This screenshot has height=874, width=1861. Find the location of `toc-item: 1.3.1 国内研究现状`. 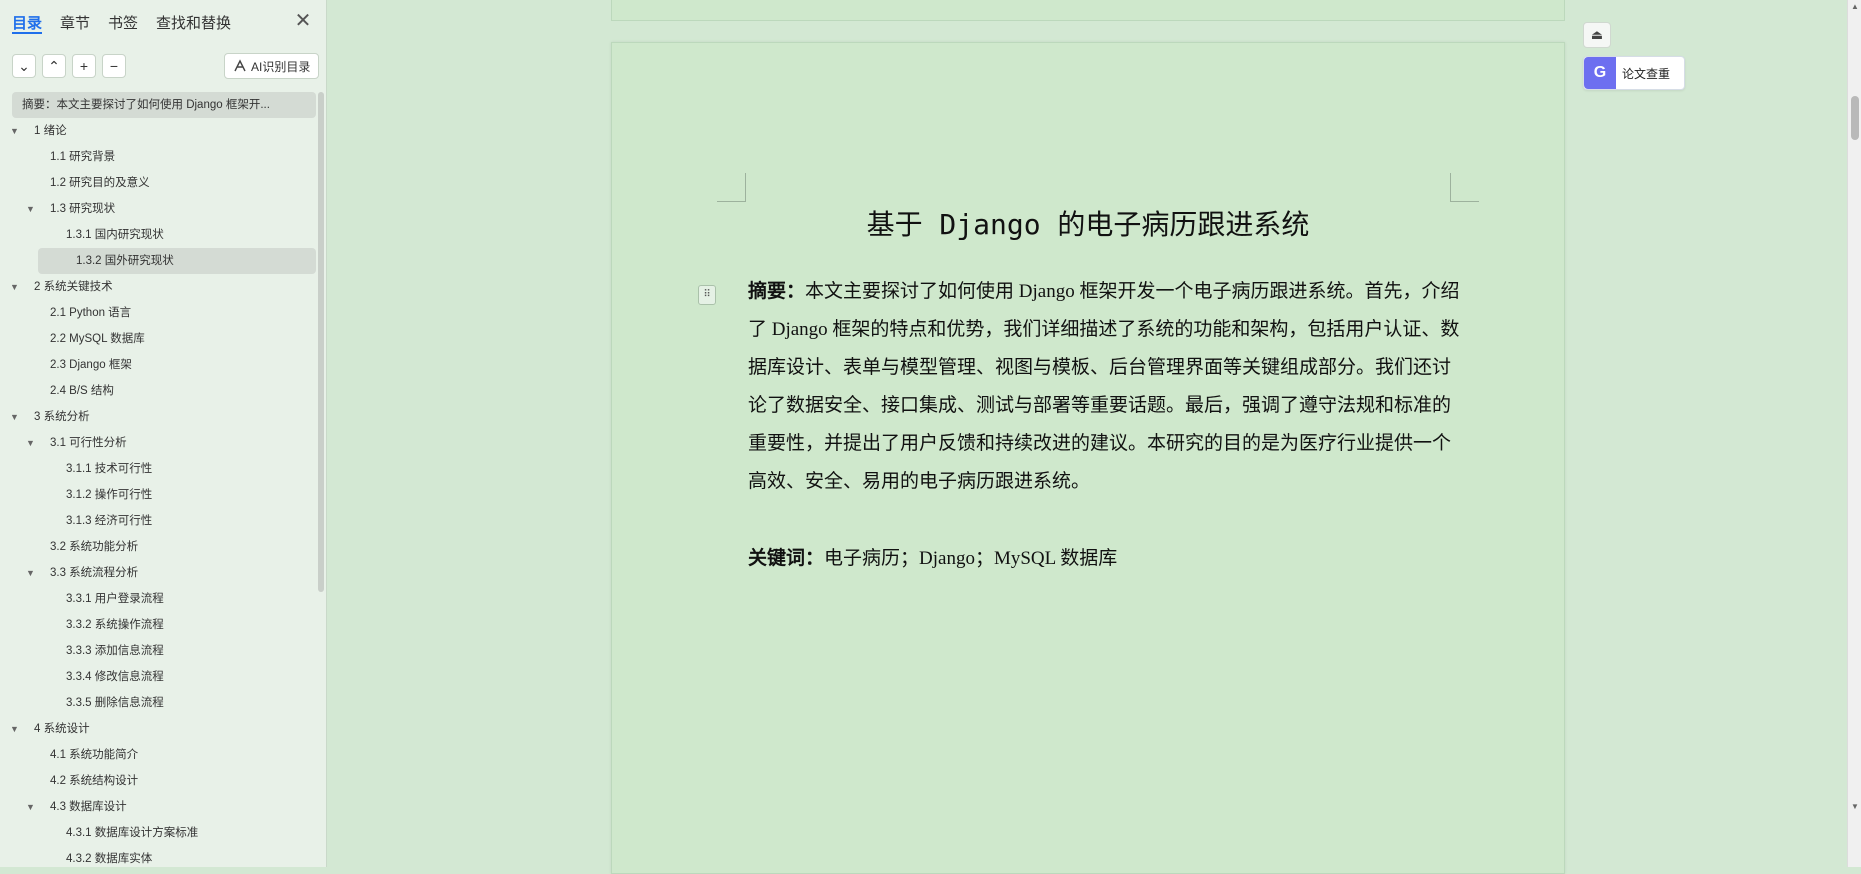

toc-item: 1.3.1 国内研究现状 is located at coordinates (164, 235).